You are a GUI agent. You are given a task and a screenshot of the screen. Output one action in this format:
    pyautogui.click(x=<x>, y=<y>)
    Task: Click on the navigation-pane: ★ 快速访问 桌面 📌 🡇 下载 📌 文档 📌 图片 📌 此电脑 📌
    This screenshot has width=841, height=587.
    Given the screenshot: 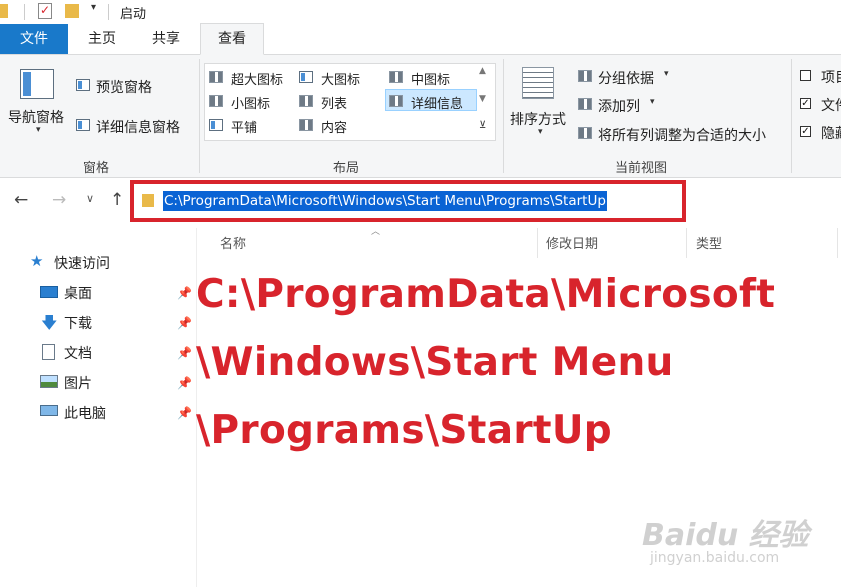 What is the action you would take?
    pyautogui.click(x=98, y=407)
    